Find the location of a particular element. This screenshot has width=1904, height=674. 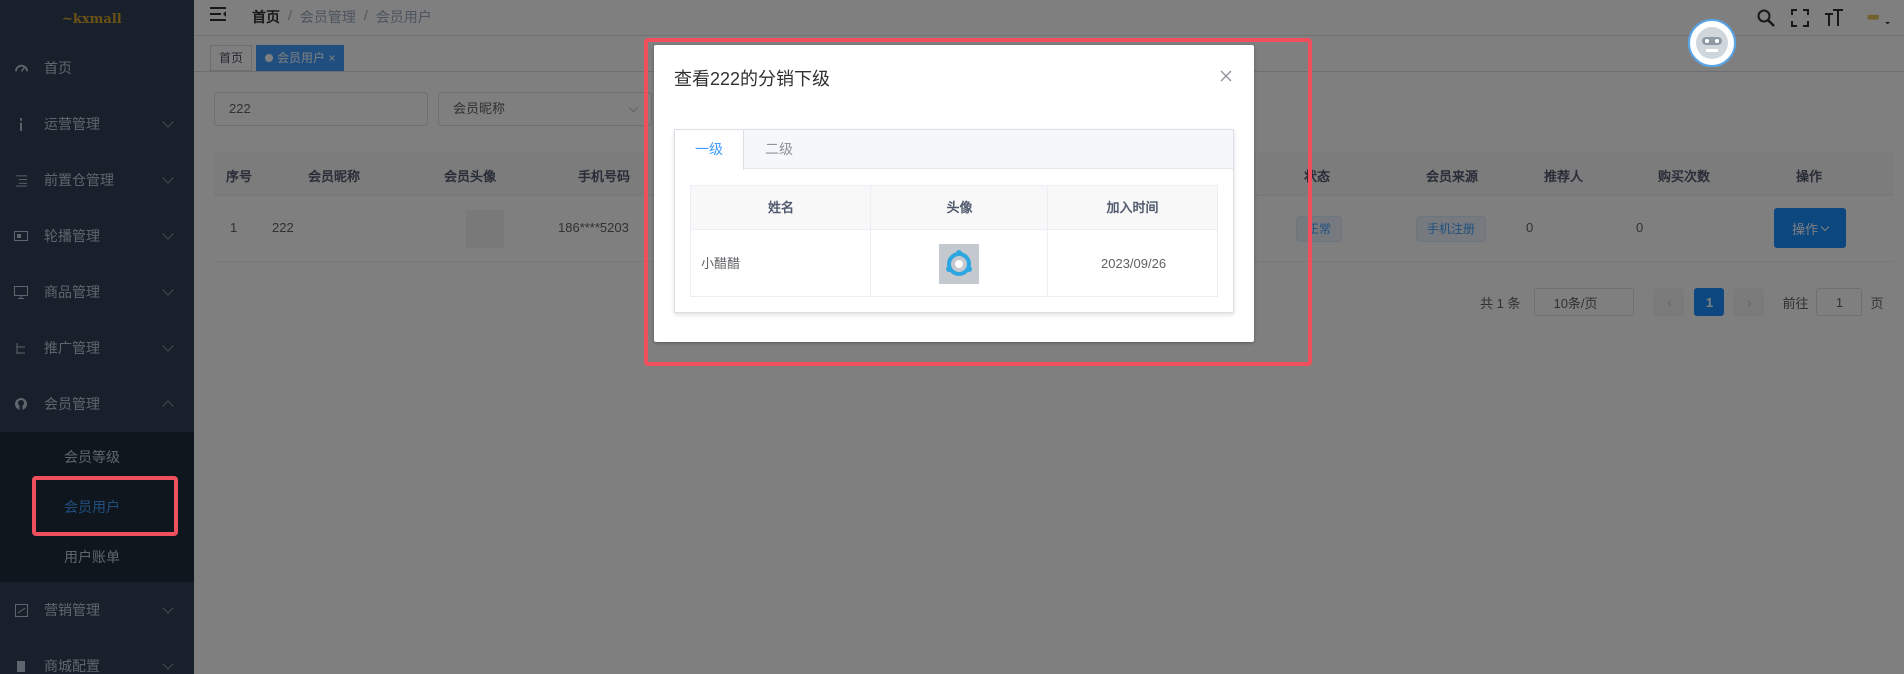

floating-avatar is located at coordinates (1712, 43).